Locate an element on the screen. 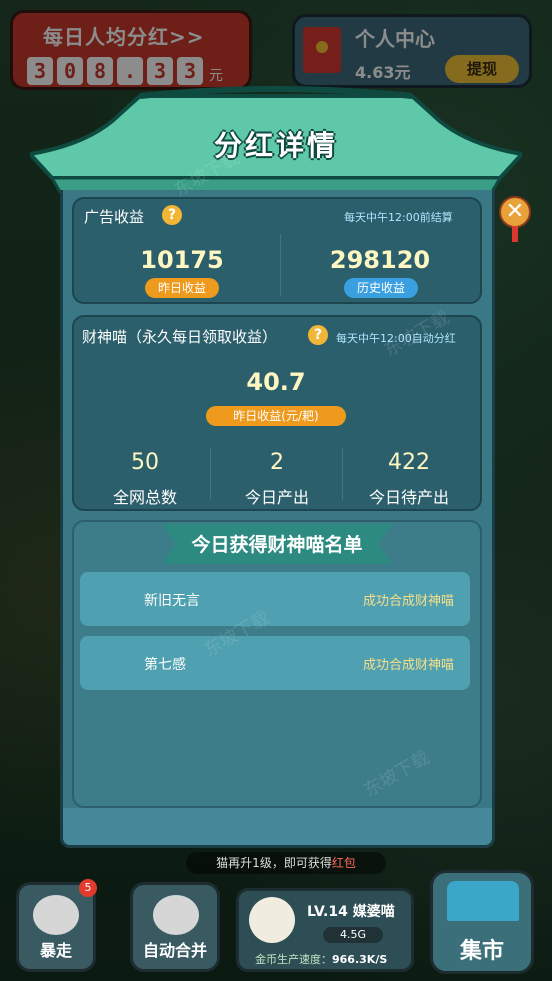 Image resolution: width=552 pixels, height=981 pixels. fortune-cat-label: 财神喵（永久每日领取收益） is located at coordinates (180, 337).